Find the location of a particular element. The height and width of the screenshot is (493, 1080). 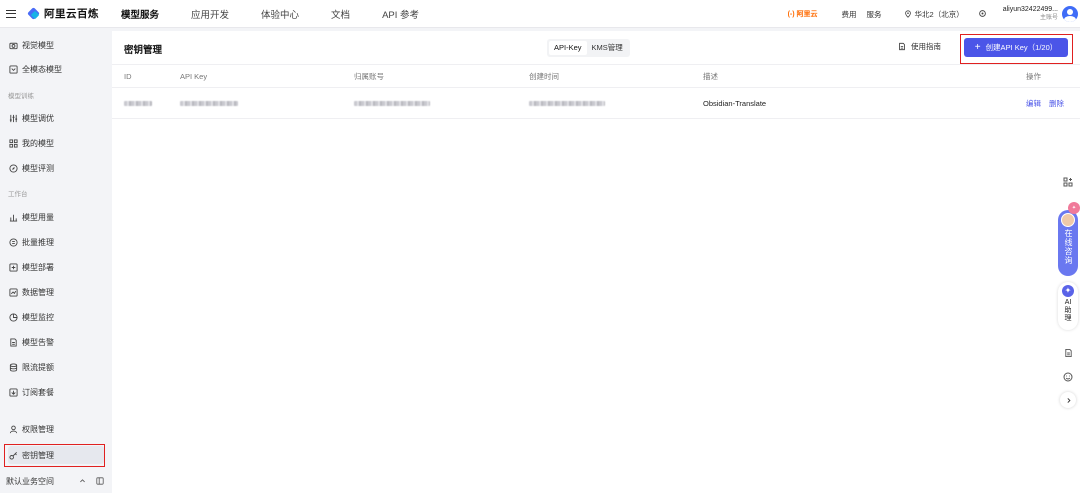

box-icon is located at coordinates (13, 69).